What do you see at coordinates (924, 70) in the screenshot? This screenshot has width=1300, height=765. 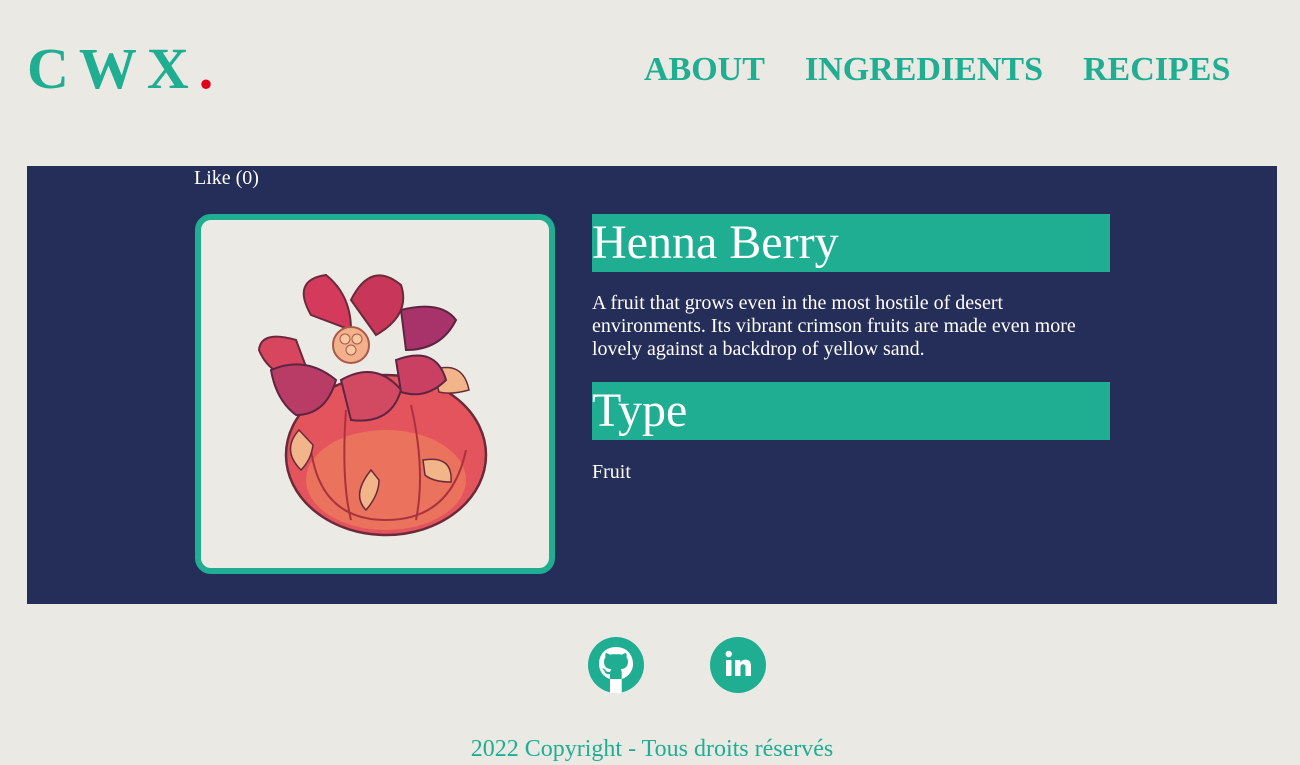 I see `nav-ingredients-link: INGREDIENTS` at bounding box center [924, 70].